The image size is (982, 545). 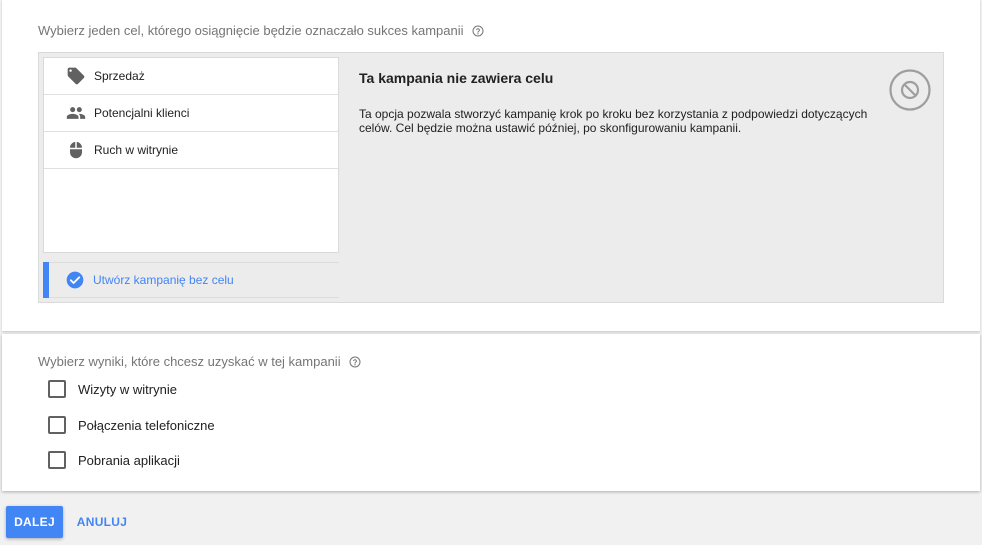 What do you see at coordinates (34, 522) in the screenshot?
I see `next-button: DALEJ` at bounding box center [34, 522].